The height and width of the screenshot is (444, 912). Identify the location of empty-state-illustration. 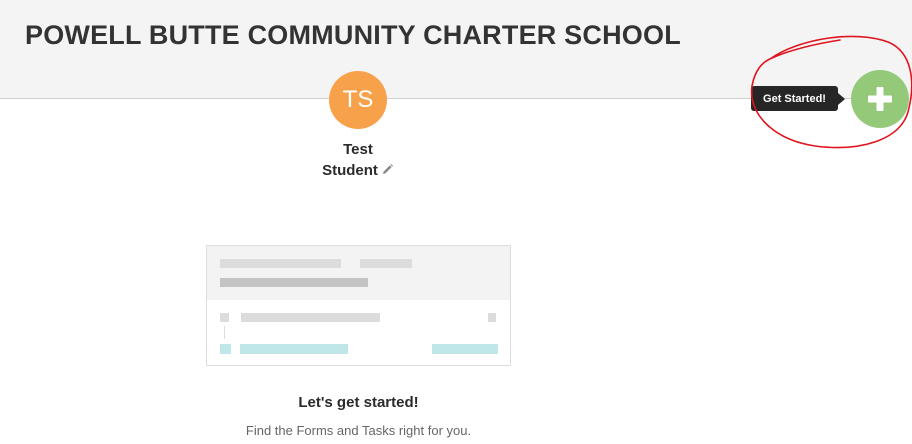
(358, 305).